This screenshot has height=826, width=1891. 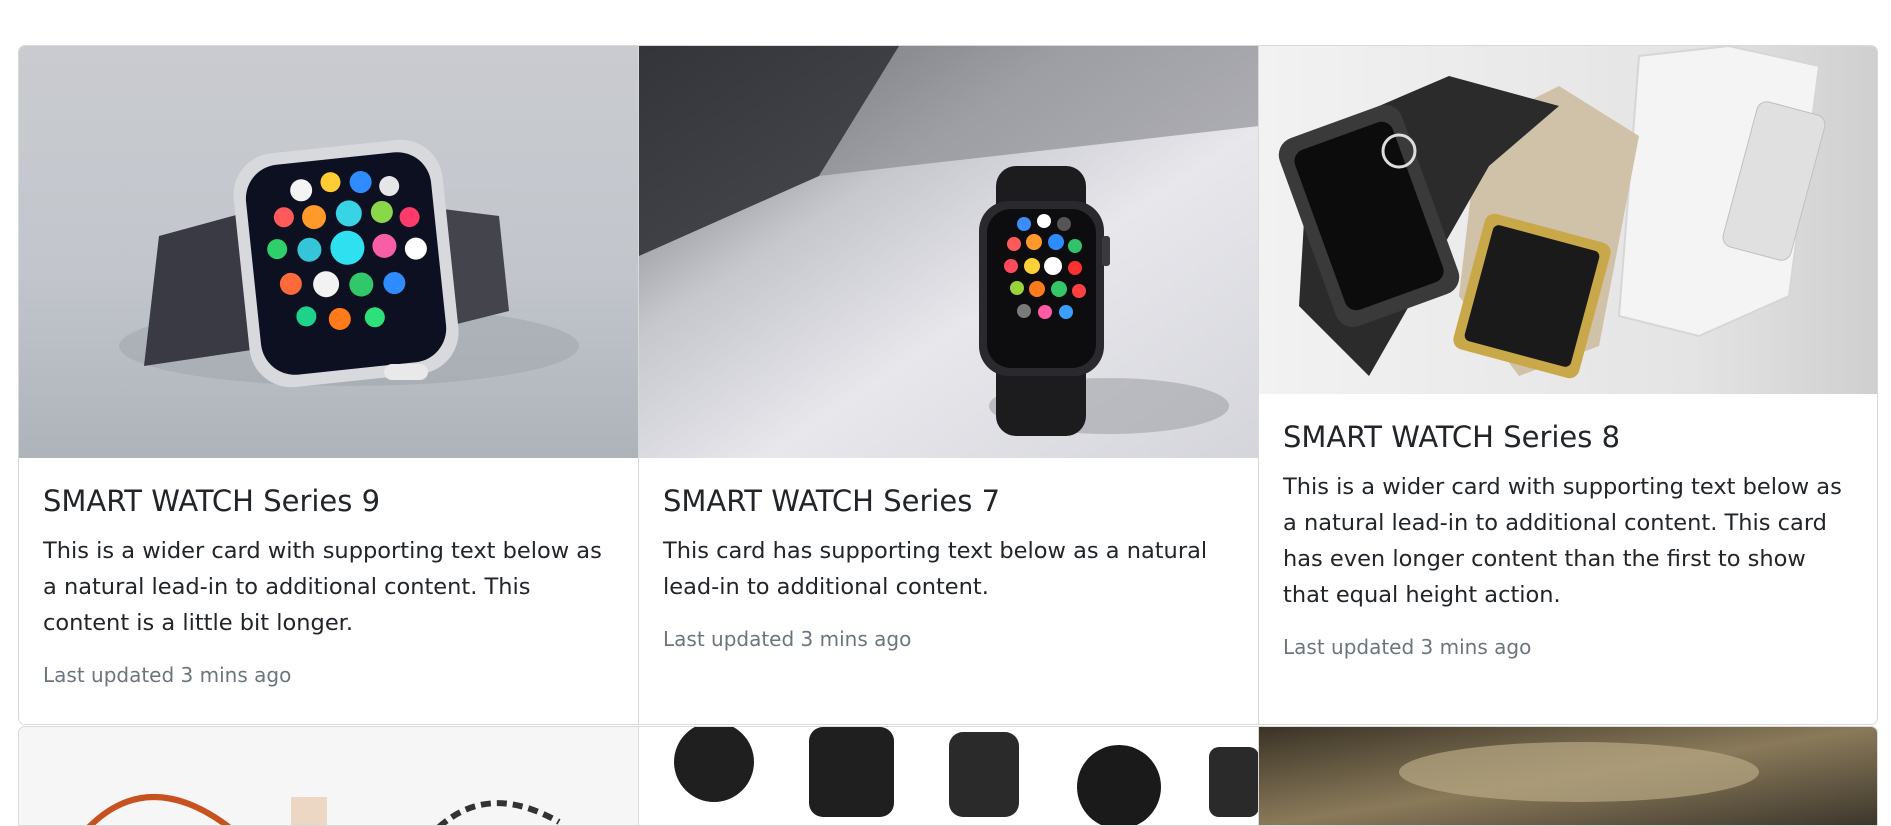 I want to click on card-title: SMART WATCH Series 8, so click(x=1452, y=437).